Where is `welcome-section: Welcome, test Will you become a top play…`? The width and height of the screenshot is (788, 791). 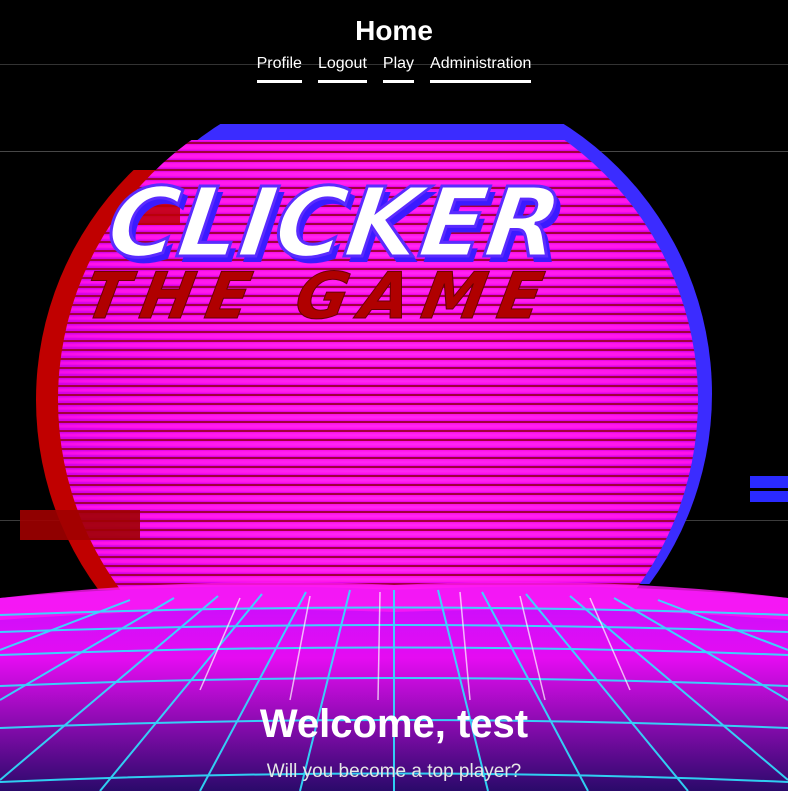 welcome-section: Welcome, test Will you become a top play… is located at coordinates (394, 742).